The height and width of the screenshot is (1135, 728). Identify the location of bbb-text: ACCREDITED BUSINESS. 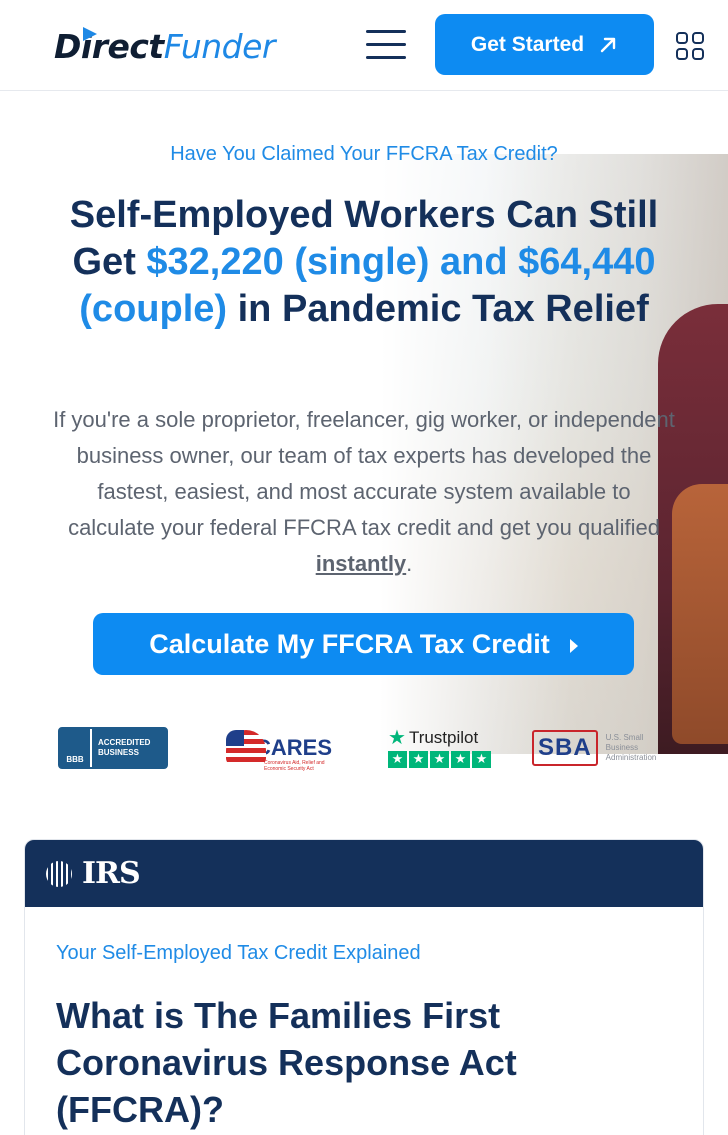
(129, 748).